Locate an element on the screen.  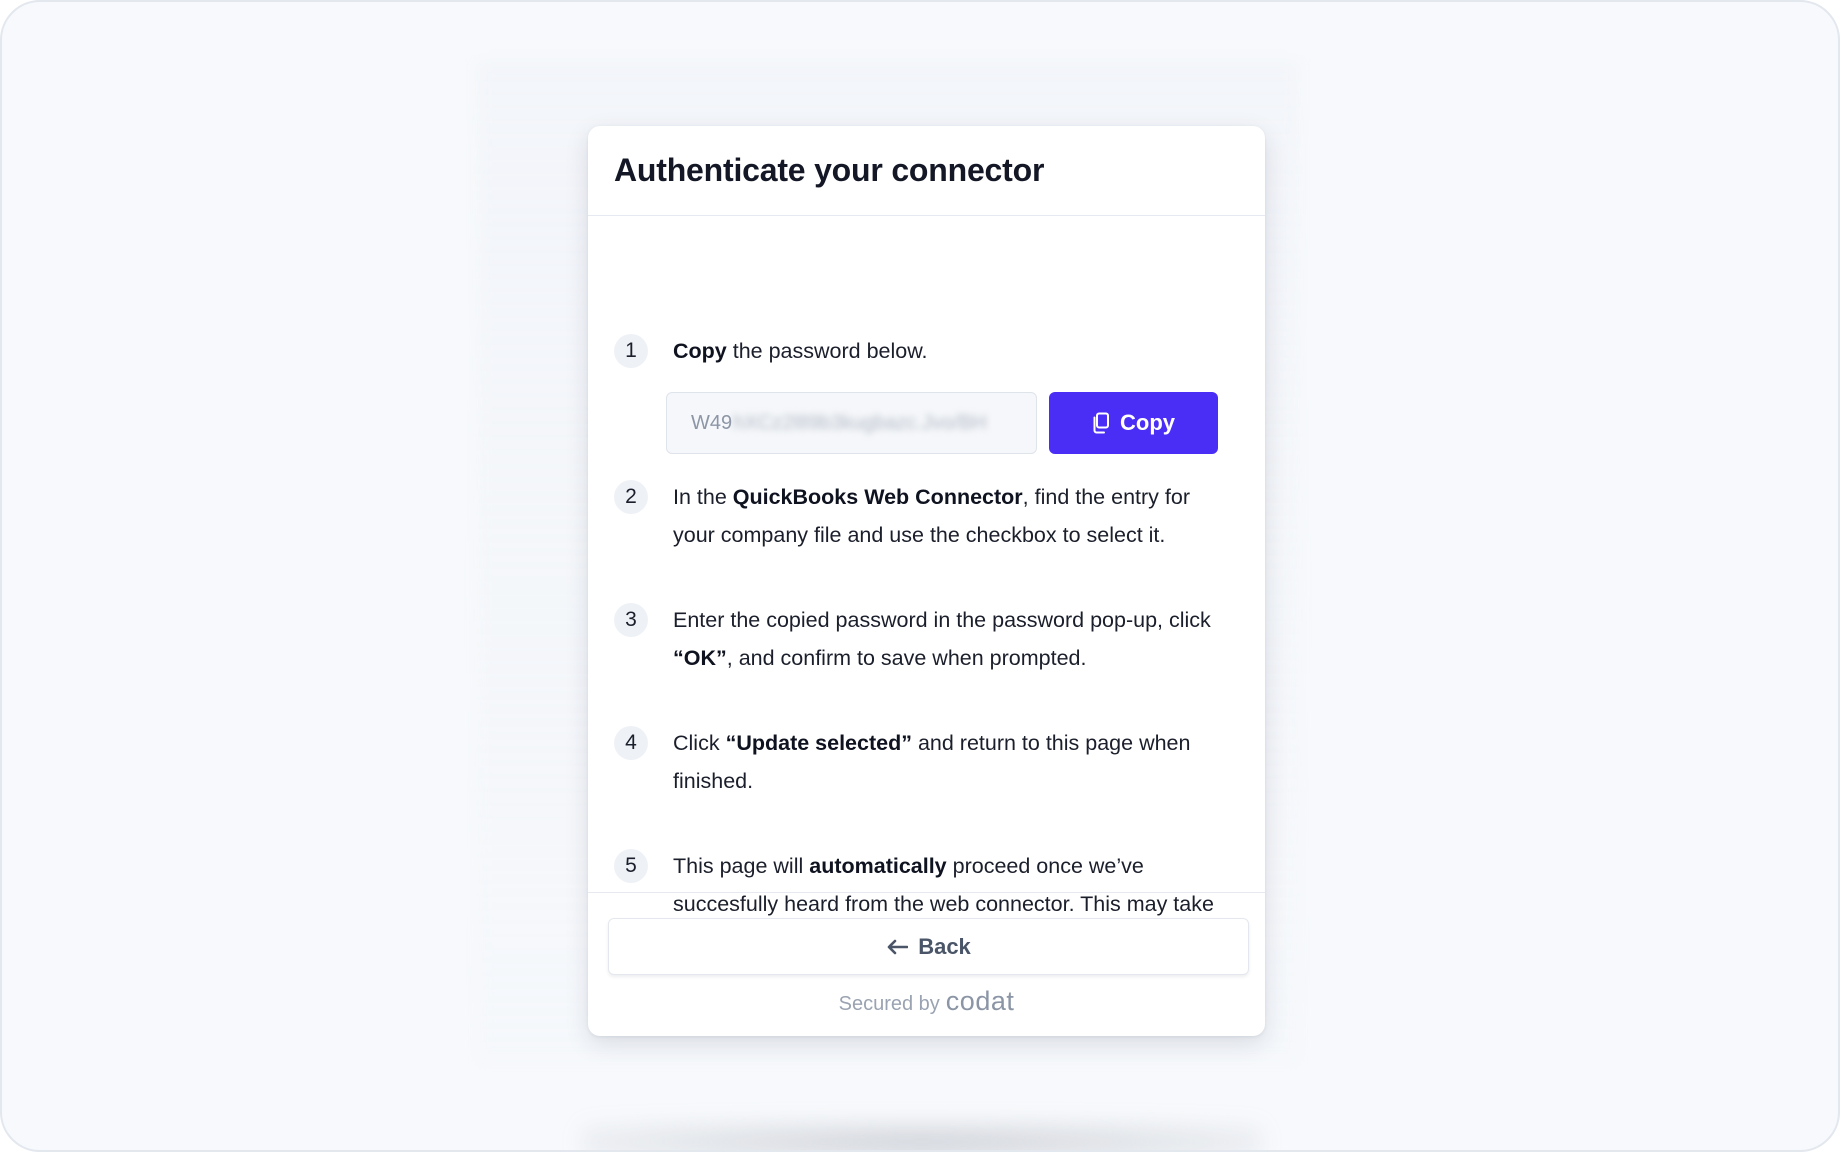
password-obscured: hXCz2l89b3kugbazc.Jvo/BH is located at coordinates (860, 422).